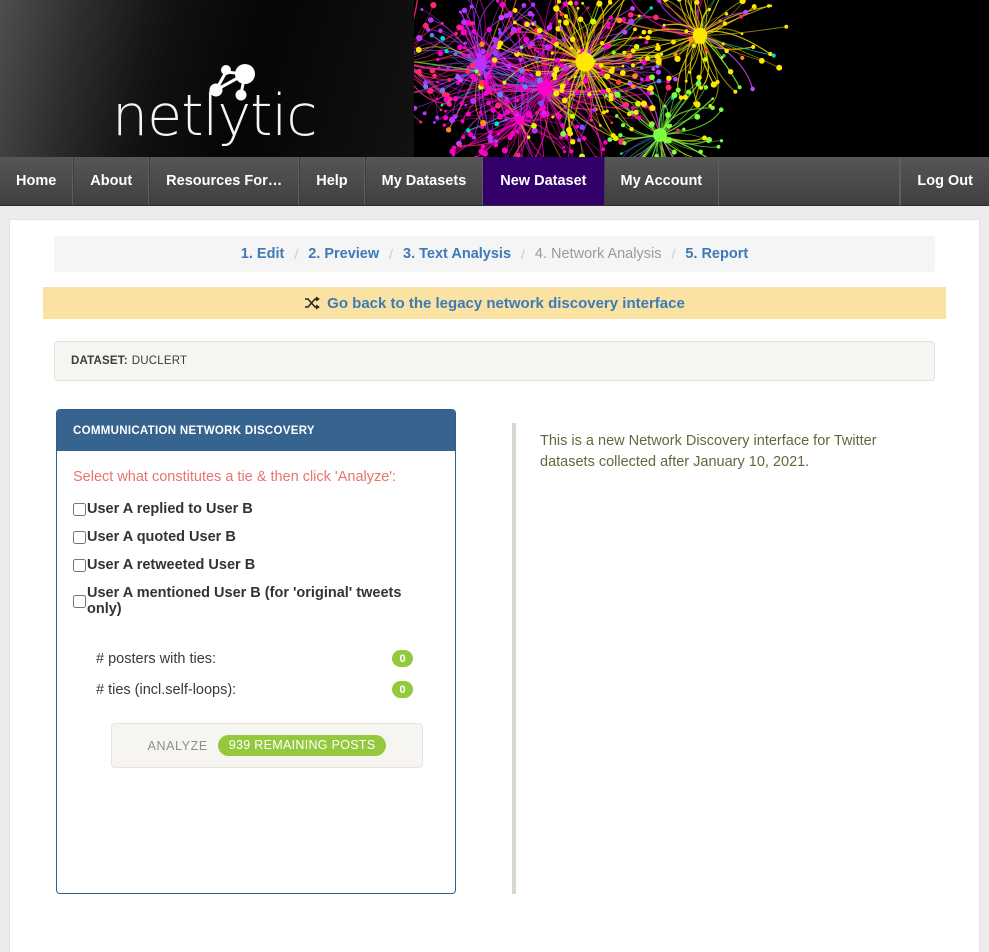  Describe the element at coordinates (810, 181) in the screenshot. I see `nav-spacer` at that location.